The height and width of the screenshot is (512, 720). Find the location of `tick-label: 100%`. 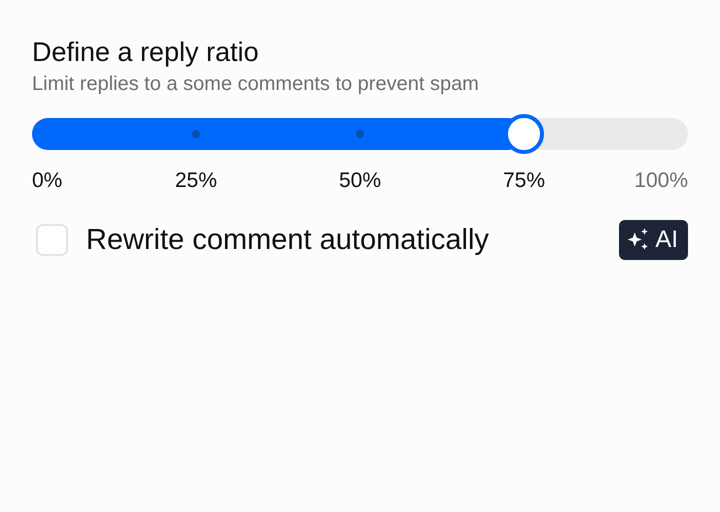

tick-label: 100% is located at coordinates (661, 181).